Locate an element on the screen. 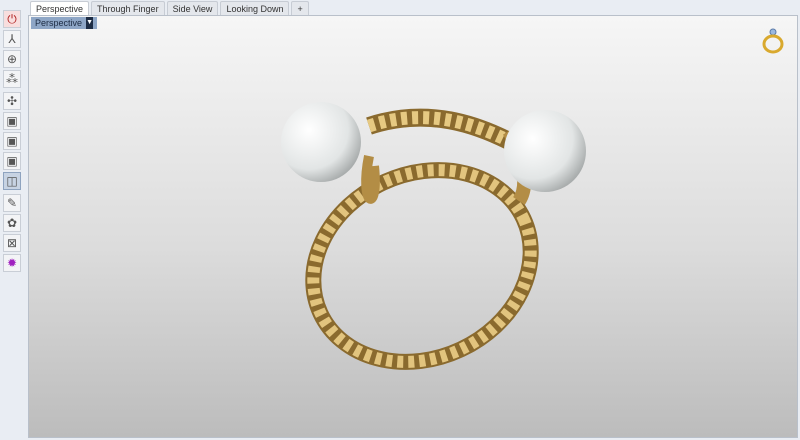 Image resolution: width=800 pixels, height=440 pixels. tab-side-view: Side View is located at coordinates (192, 8).